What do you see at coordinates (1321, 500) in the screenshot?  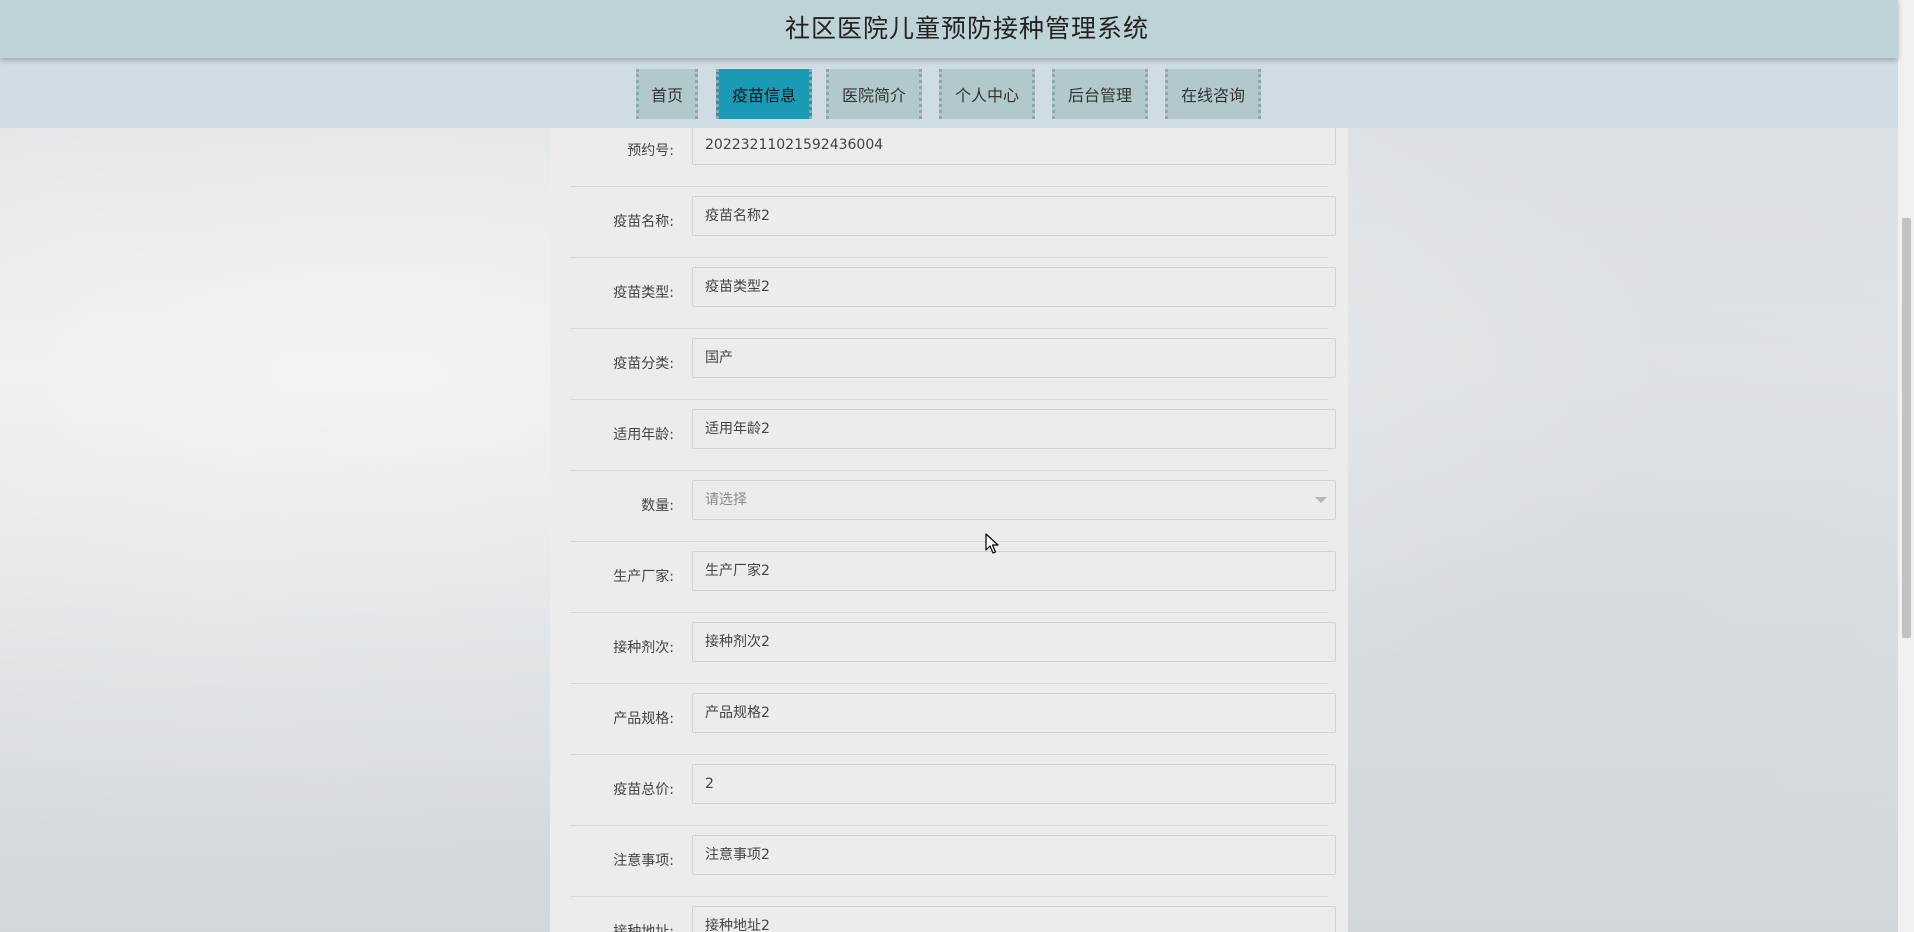 I see `chevron-down-icon` at bounding box center [1321, 500].